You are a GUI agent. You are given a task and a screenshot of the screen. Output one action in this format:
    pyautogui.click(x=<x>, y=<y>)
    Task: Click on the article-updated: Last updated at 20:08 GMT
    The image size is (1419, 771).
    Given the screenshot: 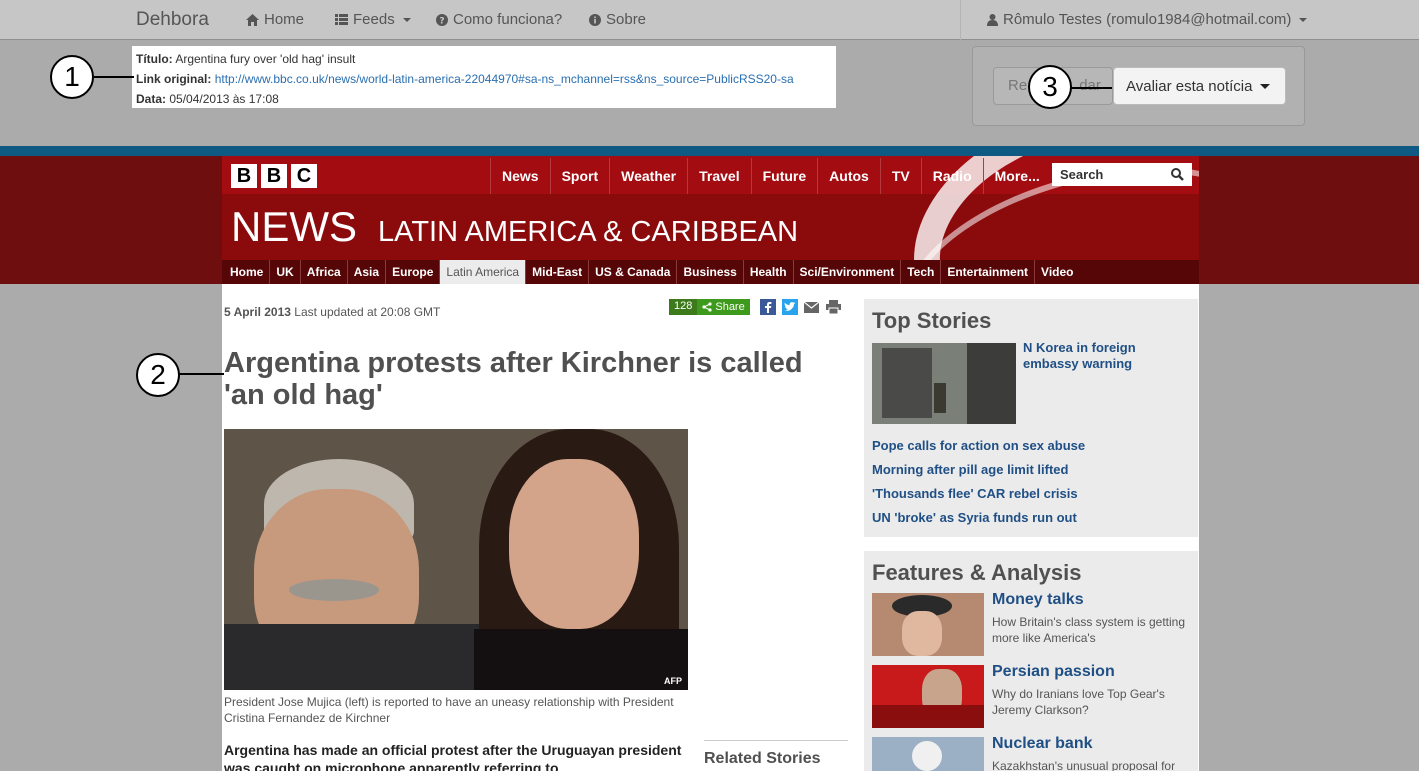 What is the action you would take?
    pyautogui.click(x=367, y=312)
    